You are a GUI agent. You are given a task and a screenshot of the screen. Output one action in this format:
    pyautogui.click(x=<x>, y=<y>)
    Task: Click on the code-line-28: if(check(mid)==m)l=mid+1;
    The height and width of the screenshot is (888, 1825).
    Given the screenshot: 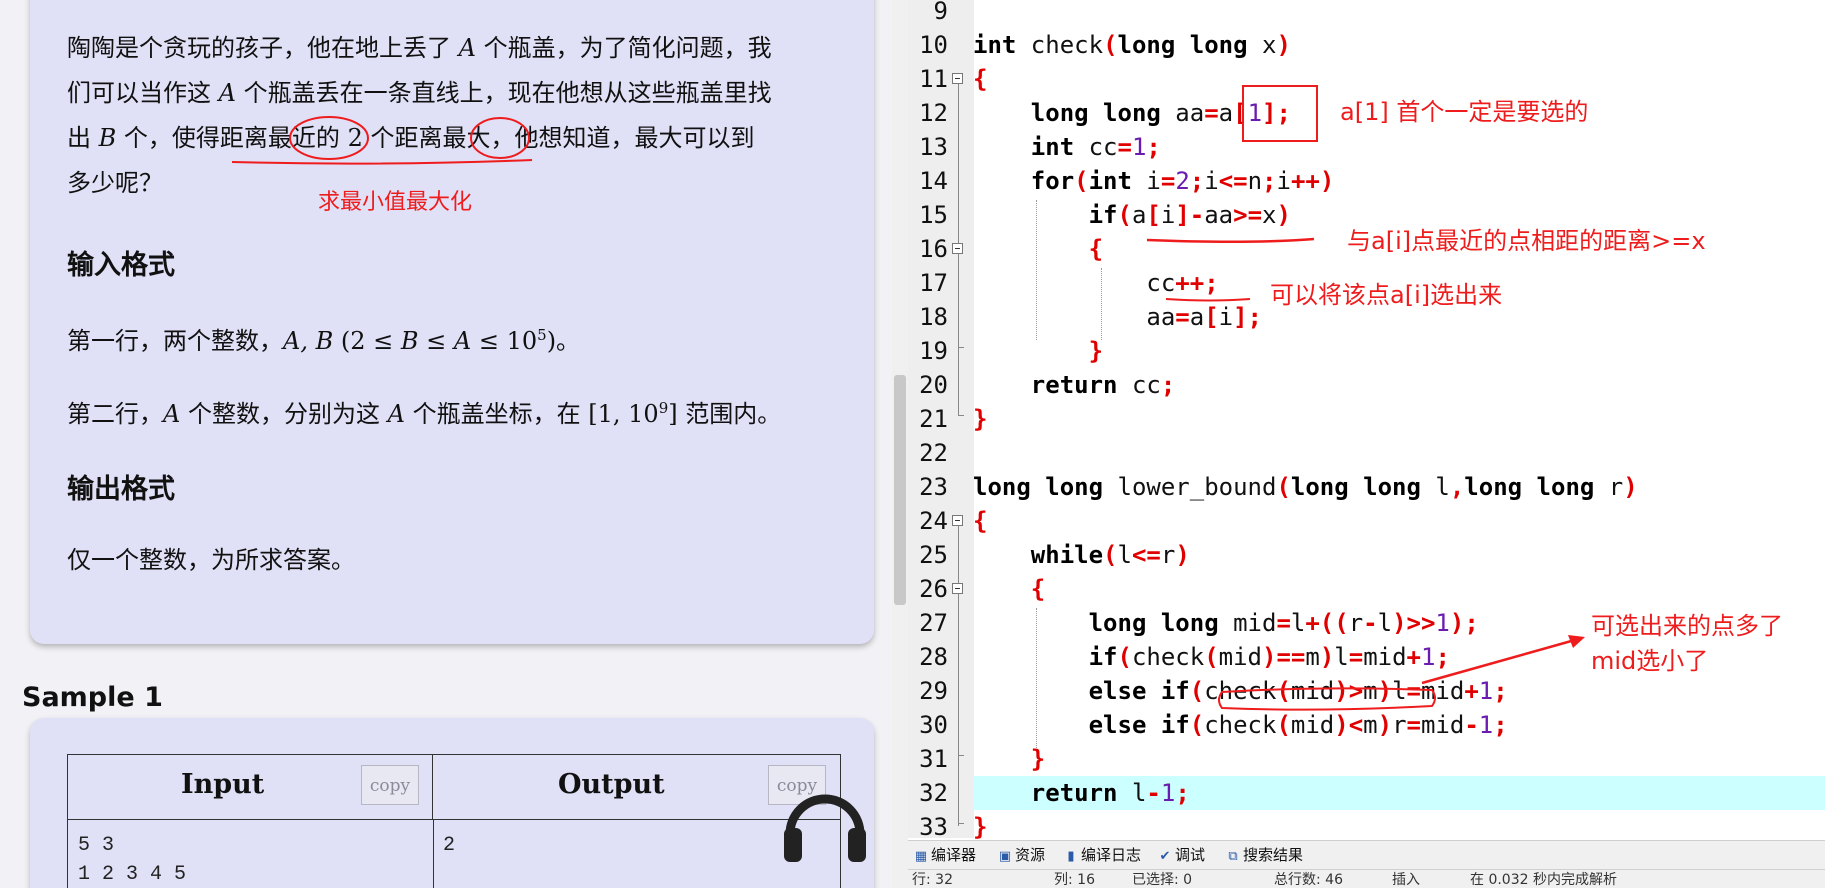 What is the action you would take?
    pyautogui.click(x=1269, y=657)
    